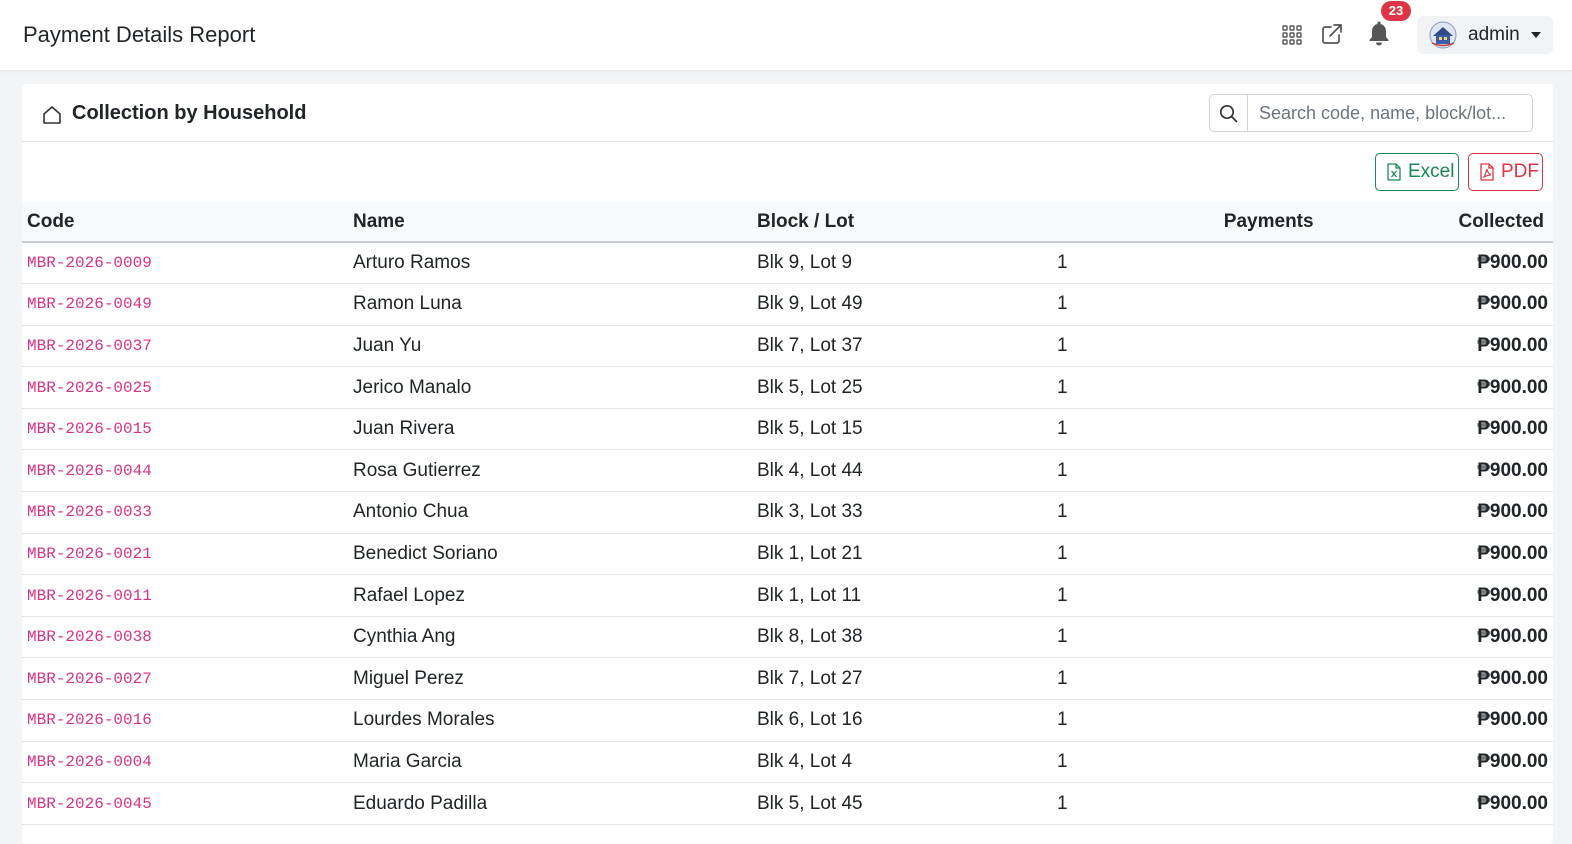  I want to click on member-name: Juan Yu, so click(550, 346).